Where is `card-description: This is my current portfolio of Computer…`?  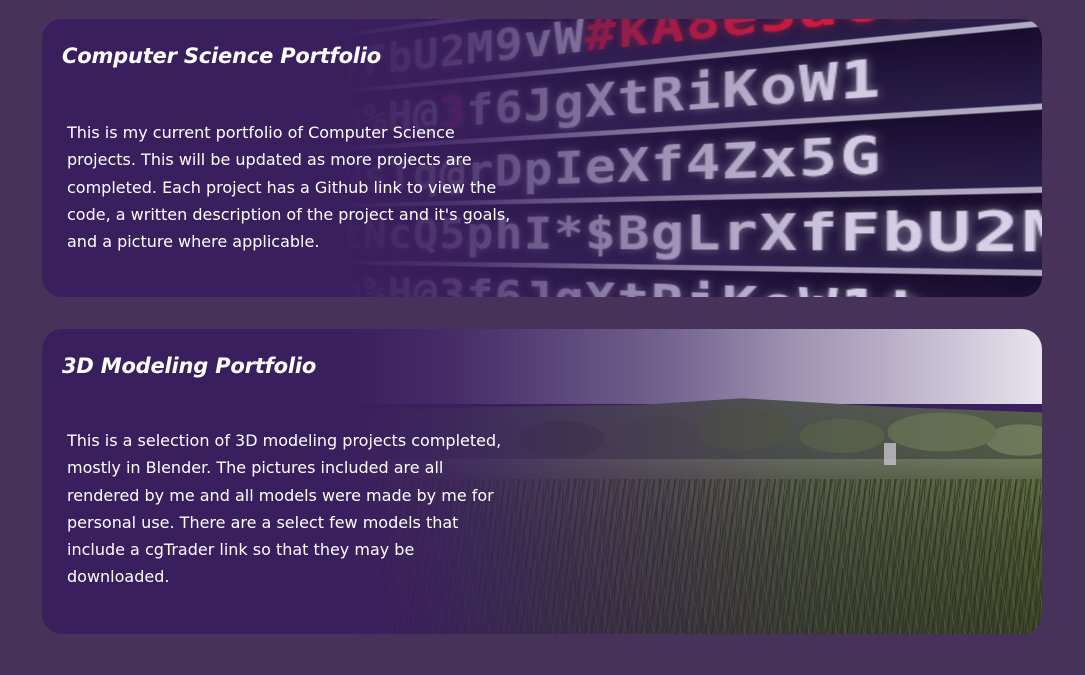
card-description: This is my current portfolio of Computer… is located at coordinates (289, 187).